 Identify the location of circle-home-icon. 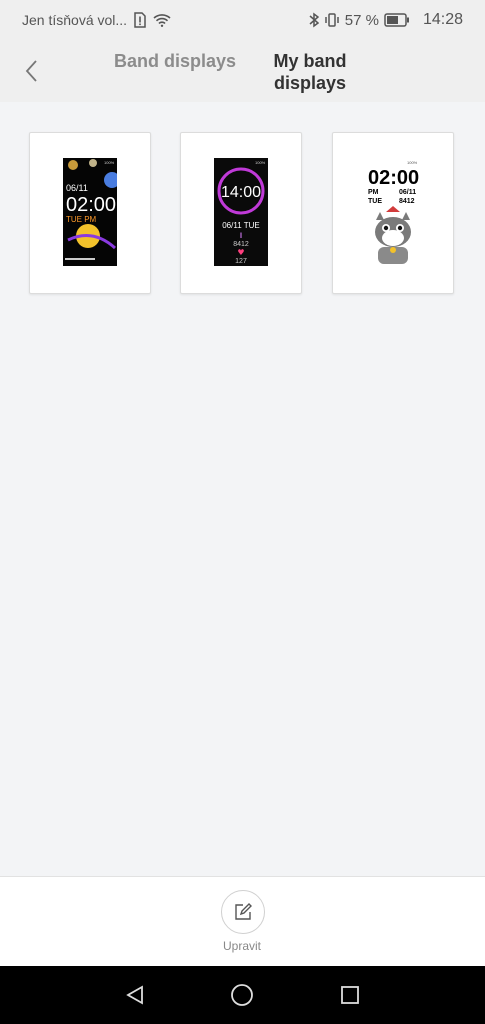
(242, 995).